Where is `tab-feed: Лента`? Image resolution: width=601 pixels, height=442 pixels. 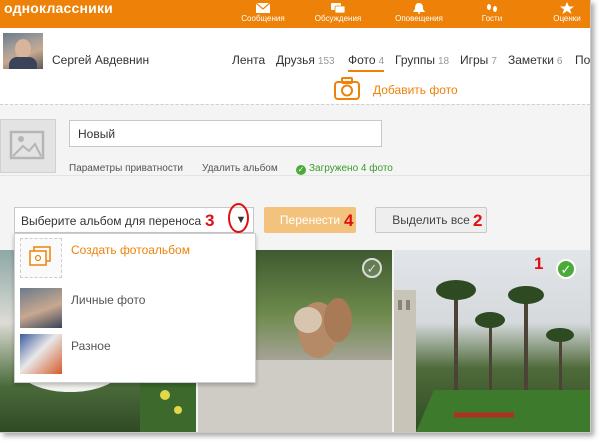 tab-feed: Лента is located at coordinates (248, 60).